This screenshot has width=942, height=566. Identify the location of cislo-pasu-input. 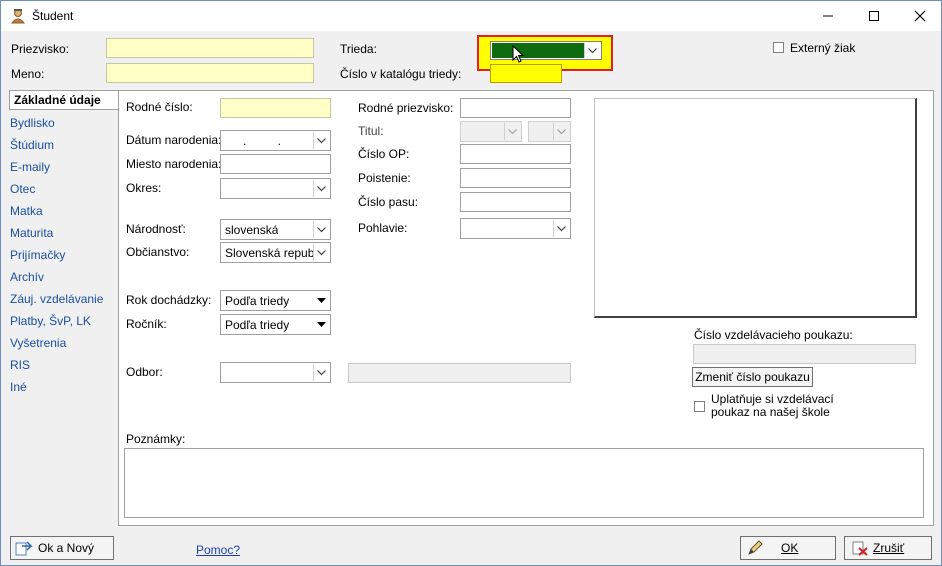
(515, 202).